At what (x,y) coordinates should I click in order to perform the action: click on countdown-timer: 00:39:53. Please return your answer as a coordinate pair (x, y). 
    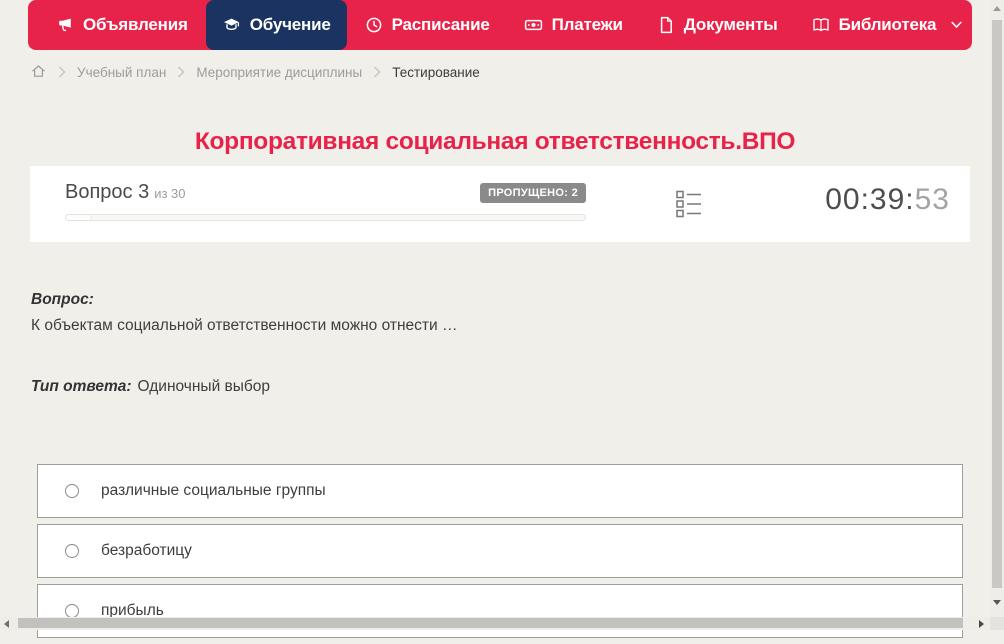
    Looking at the image, I should click on (887, 200).